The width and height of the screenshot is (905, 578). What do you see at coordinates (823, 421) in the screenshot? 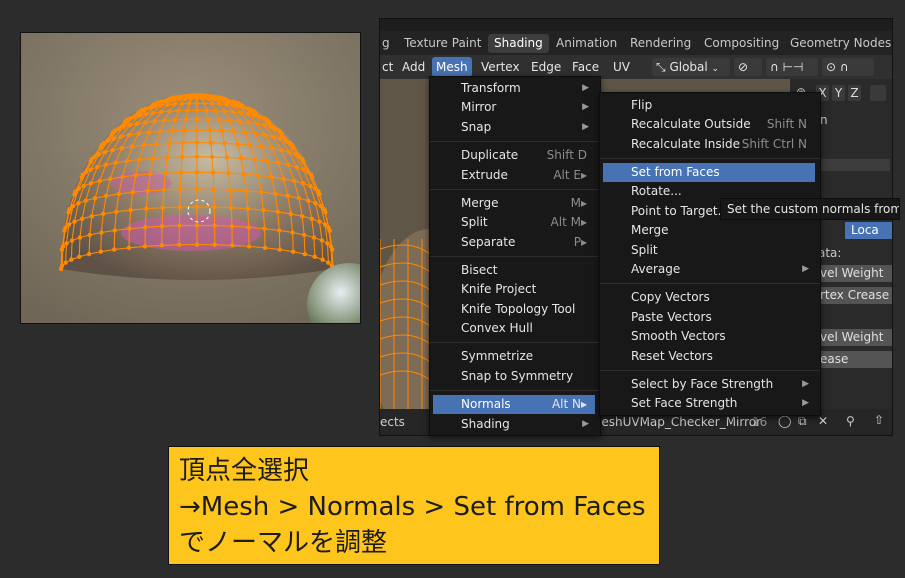
I see `close-icon: ✕` at bounding box center [823, 421].